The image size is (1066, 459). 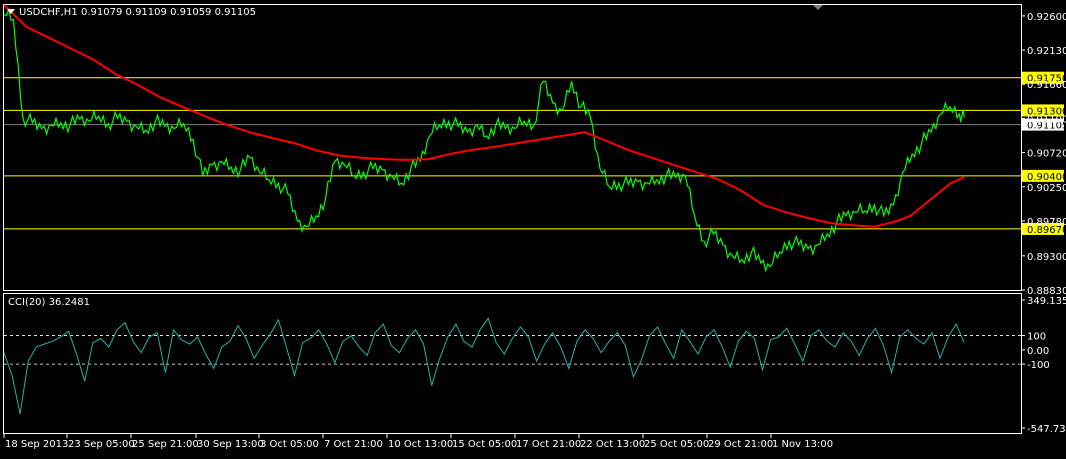 I want to click on time-tick-label: 1 Nov 13:00, so click(x=802, y=444).